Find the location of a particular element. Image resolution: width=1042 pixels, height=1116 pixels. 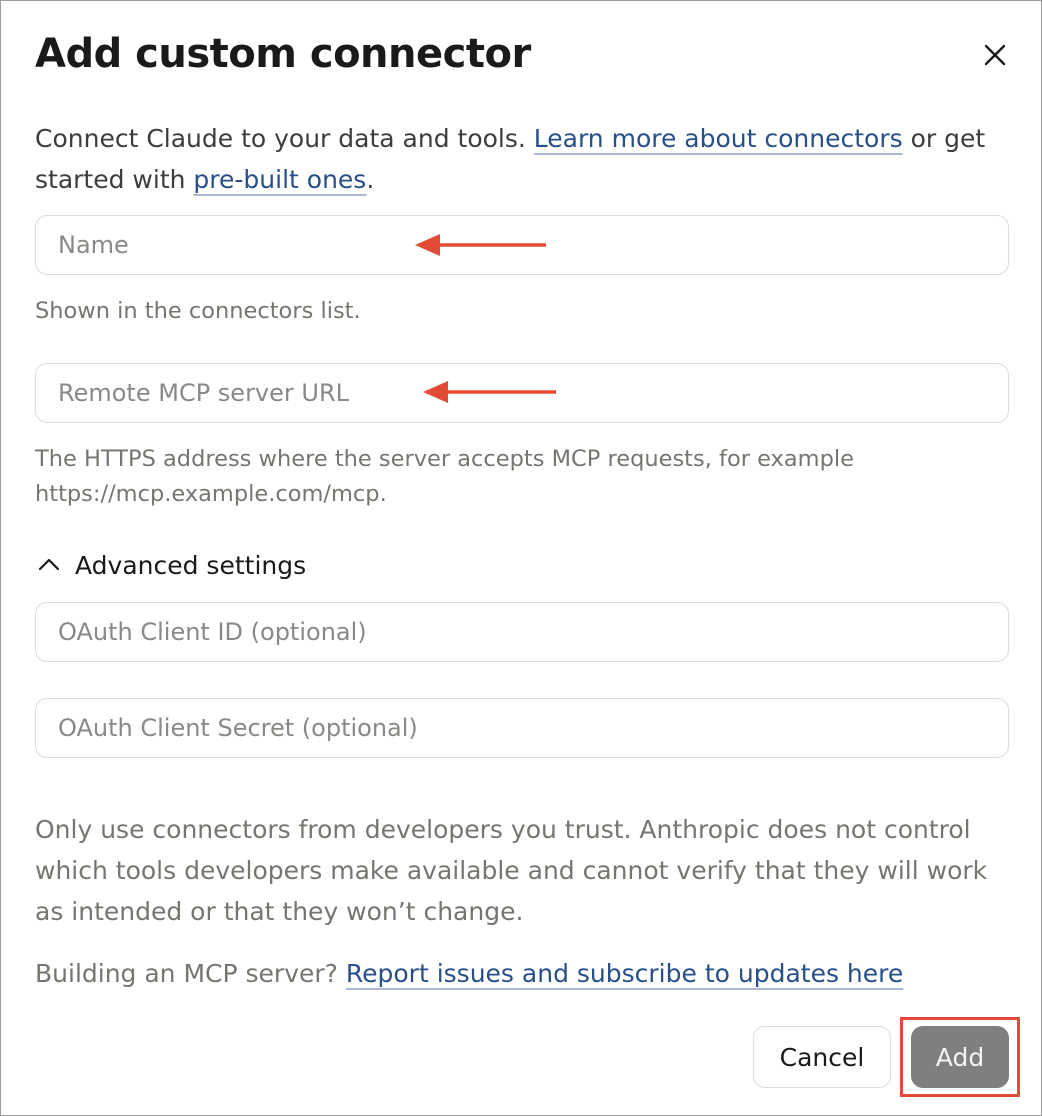

advanced-settings-toggle: Advanced settings is located at coordinates (170, 565).